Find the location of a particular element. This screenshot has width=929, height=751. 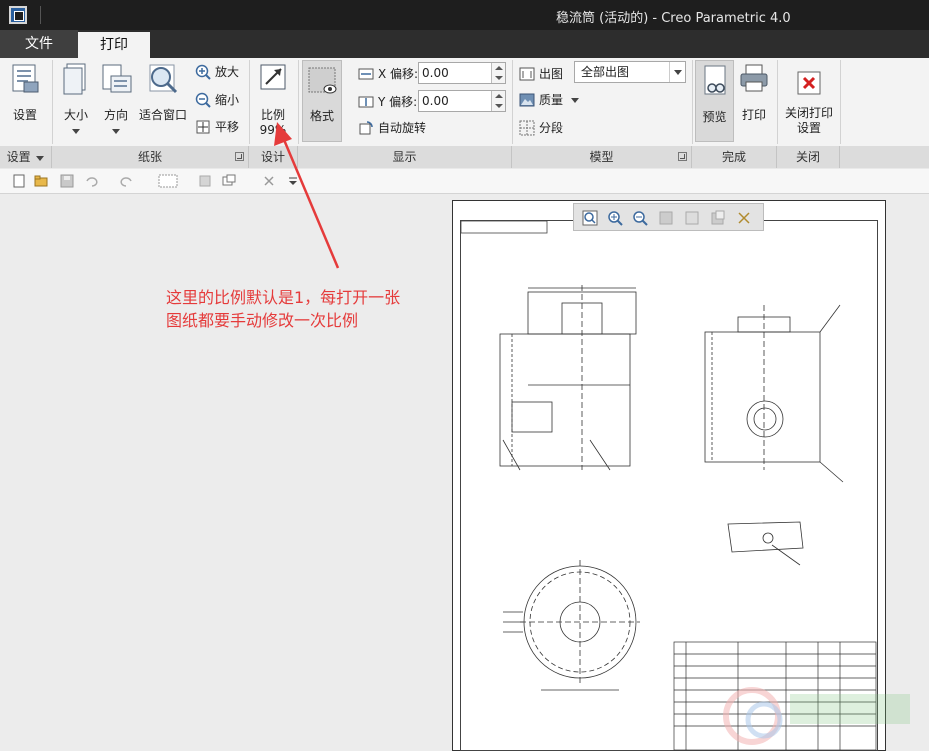

zoom-in-icon is located at coordinates (615, 218).